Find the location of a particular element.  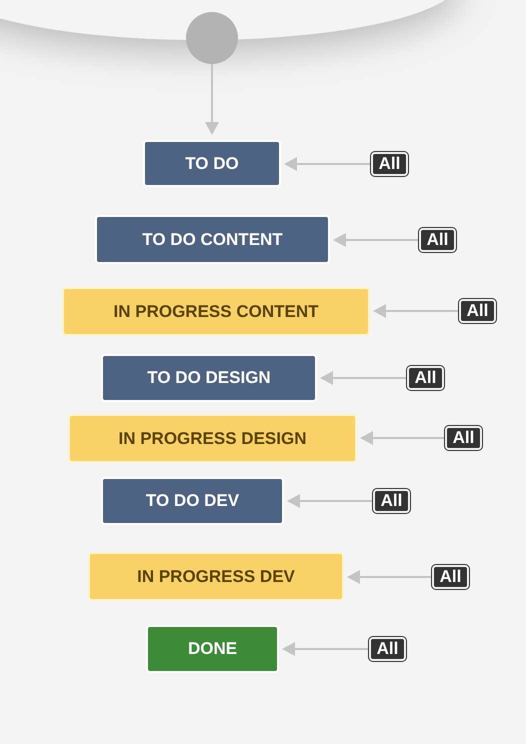

status-node: TO DO is located at coordinates (212, 163).